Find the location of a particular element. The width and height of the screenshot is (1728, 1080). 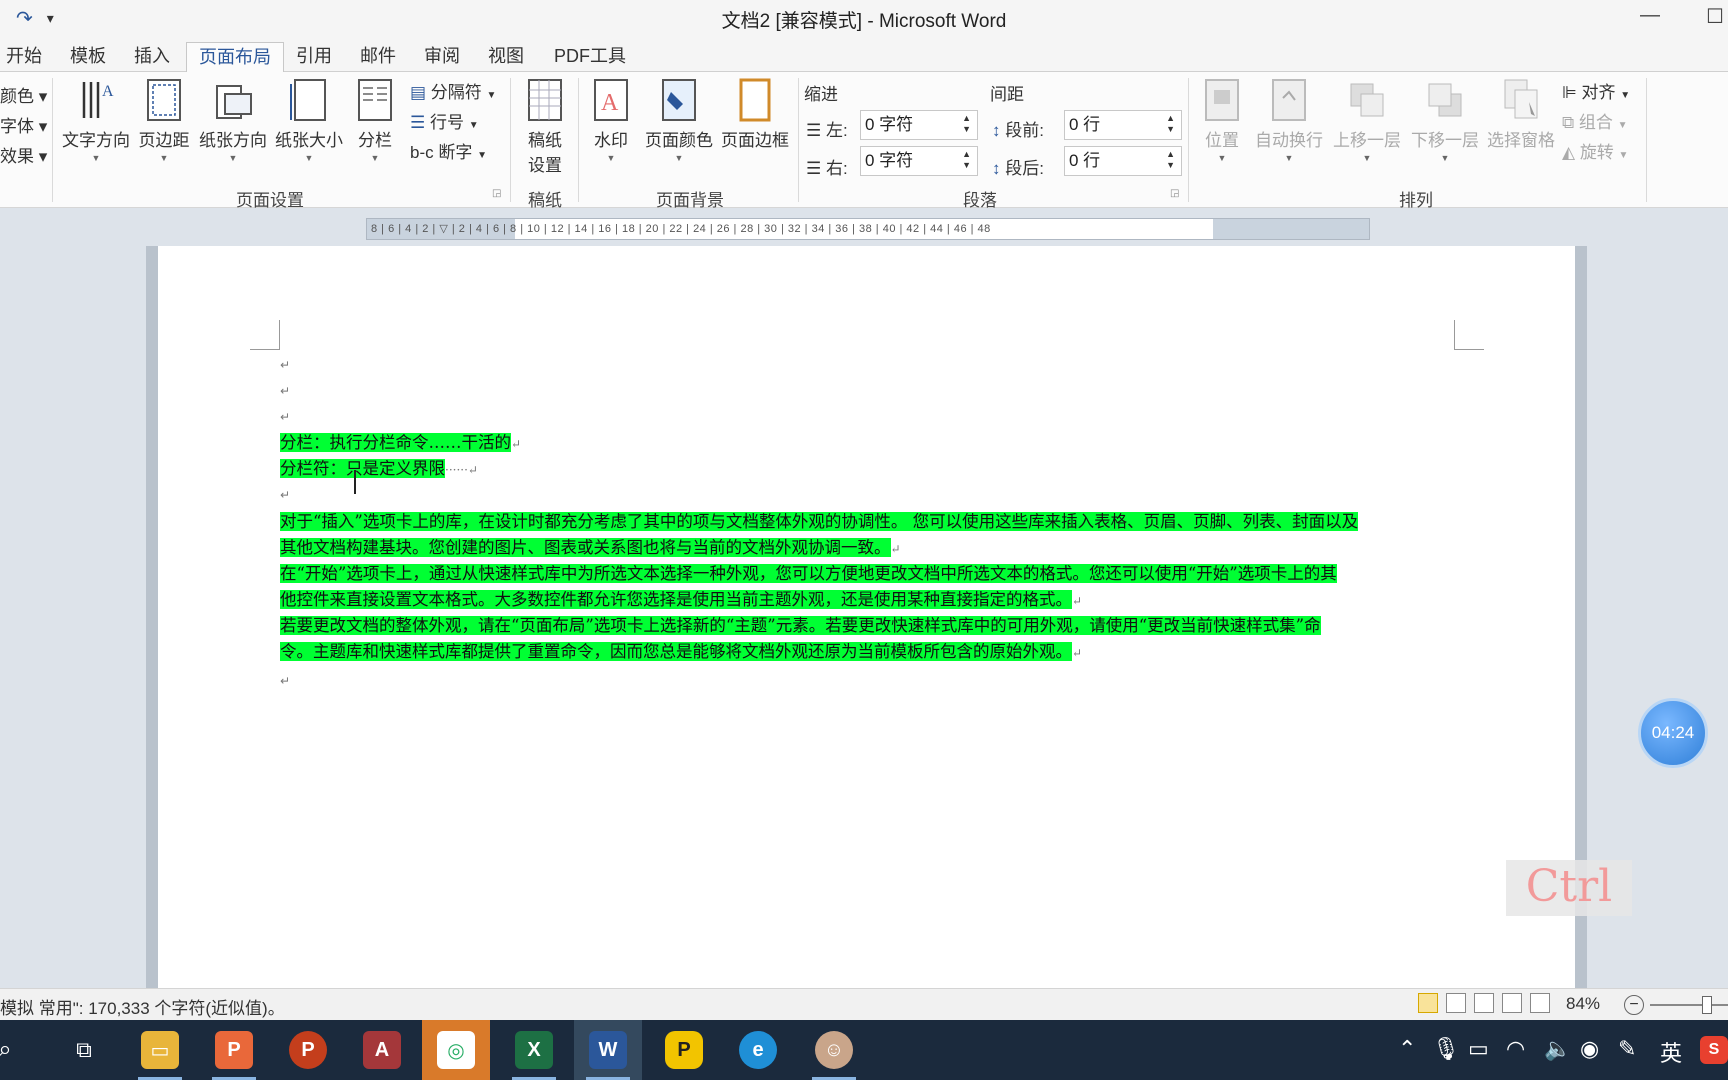

page-setup-dialog-launcher: ◲ is located at coordinates (496, 193).